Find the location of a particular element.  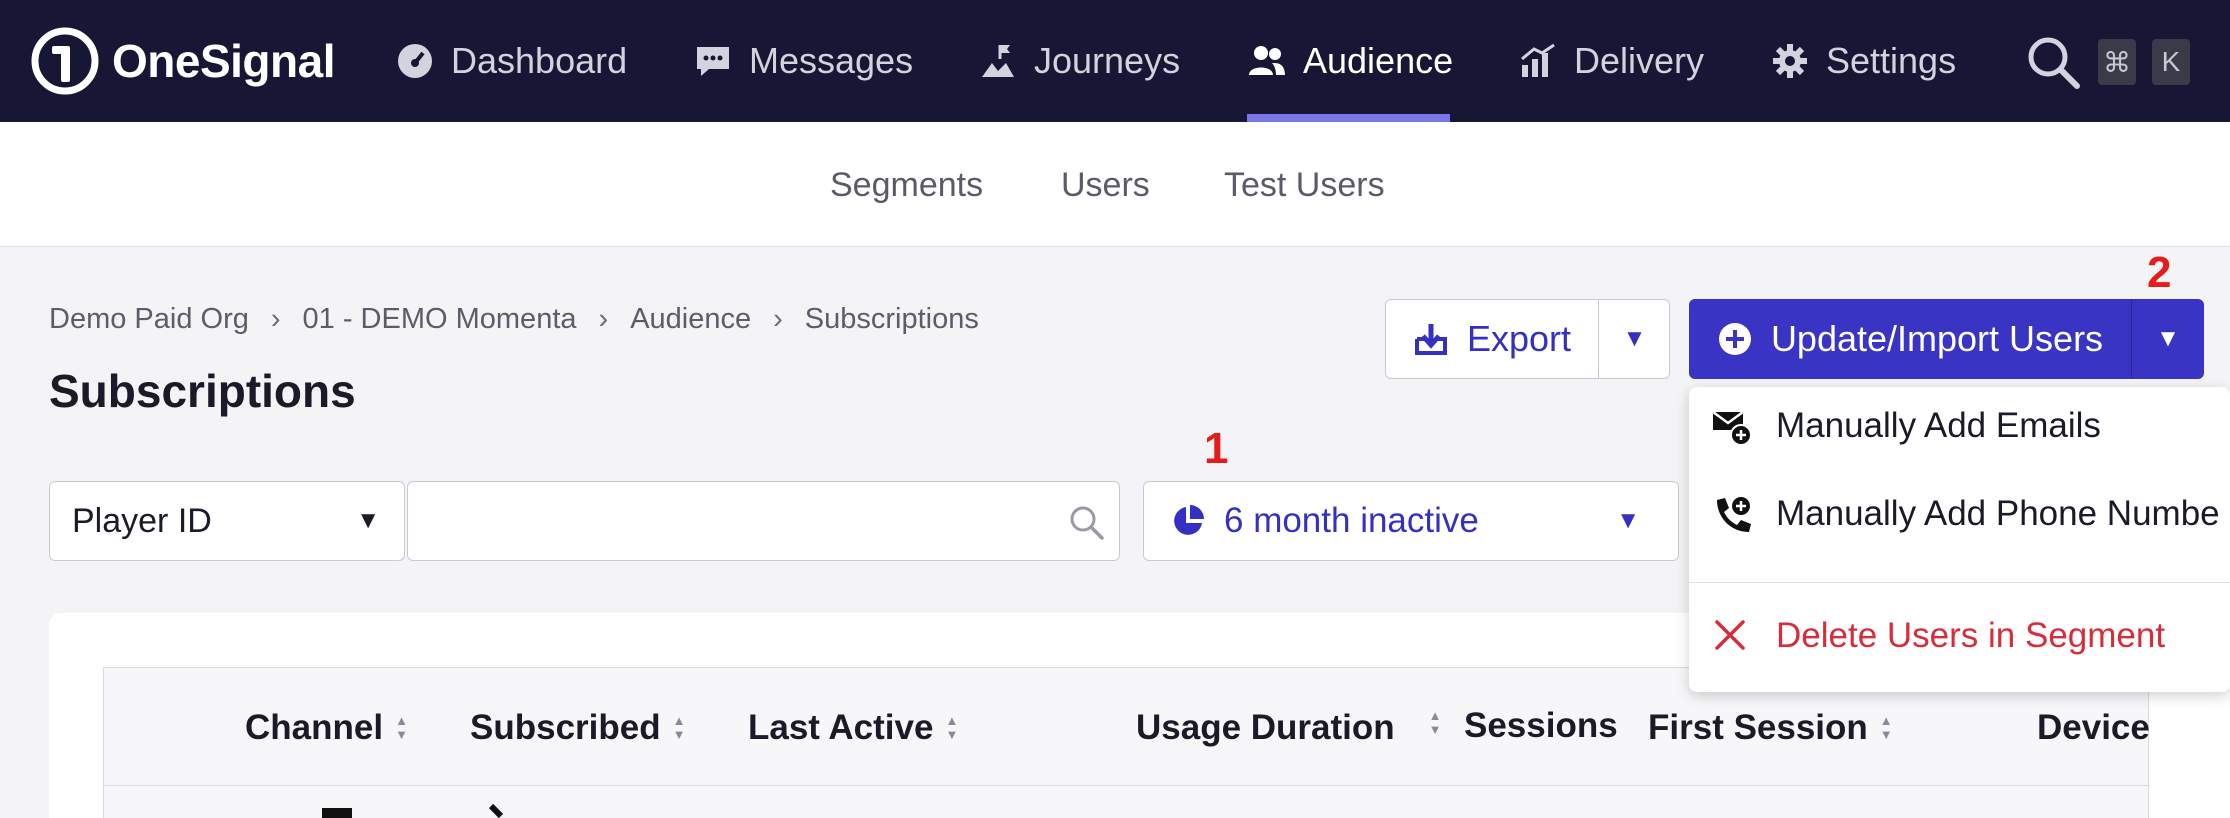

column-header-device: Device is located at coordinates (2093, 728).